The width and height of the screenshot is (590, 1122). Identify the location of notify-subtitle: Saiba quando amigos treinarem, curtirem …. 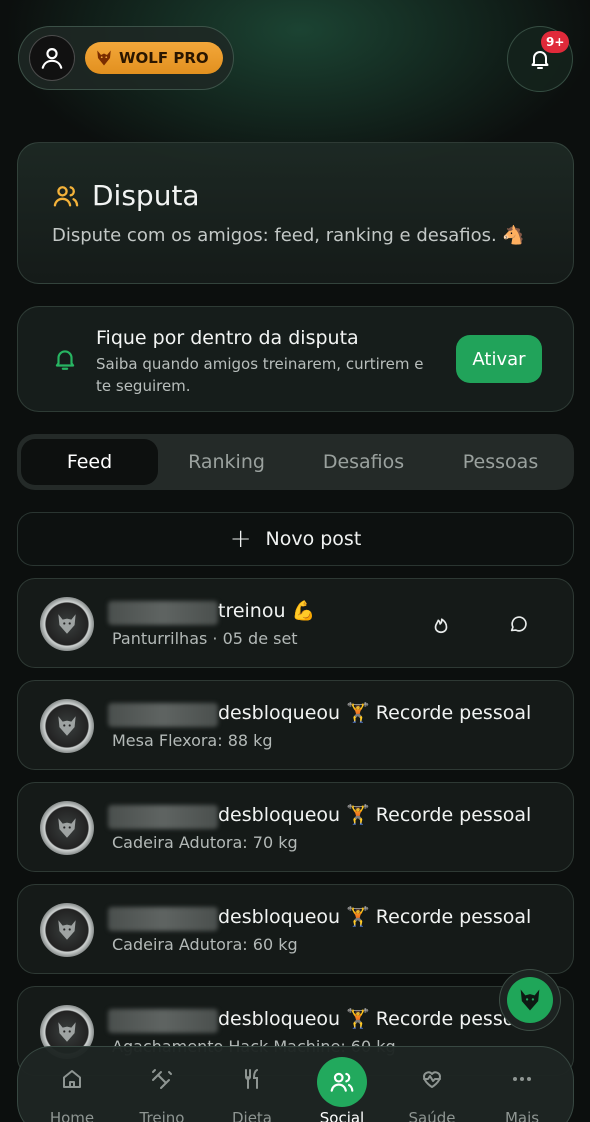
(260, 375).